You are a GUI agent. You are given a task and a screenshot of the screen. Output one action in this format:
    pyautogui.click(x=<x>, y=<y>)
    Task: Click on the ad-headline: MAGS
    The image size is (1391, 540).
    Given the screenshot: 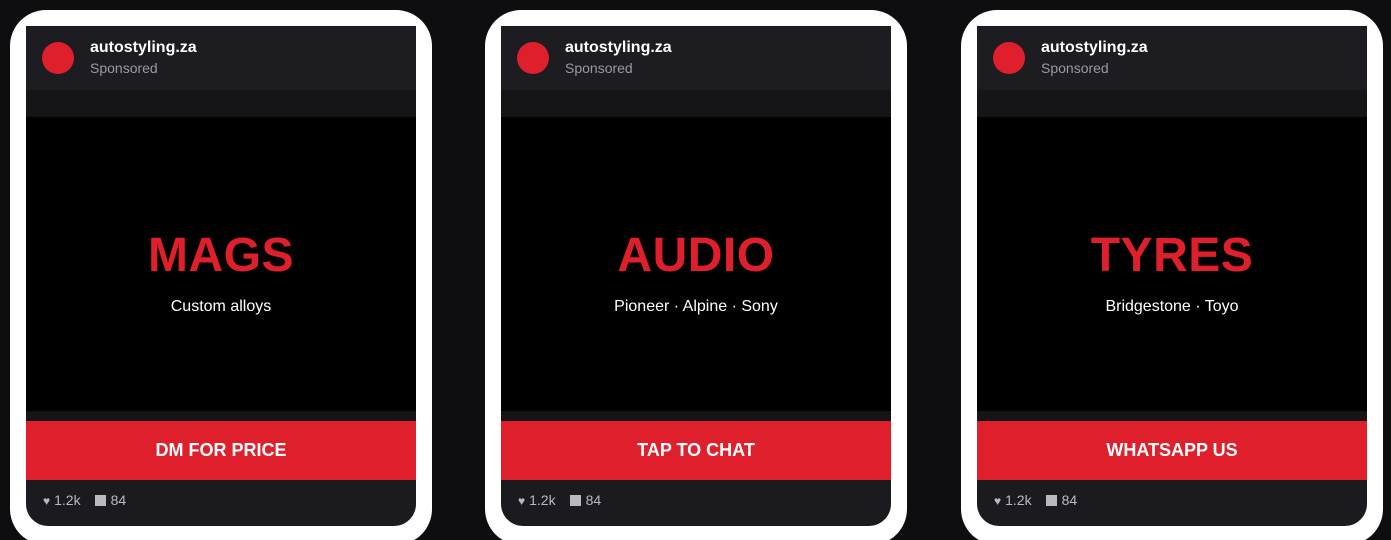 What is the action you would take?
    pyautogui.click(x=221, y=255)
    